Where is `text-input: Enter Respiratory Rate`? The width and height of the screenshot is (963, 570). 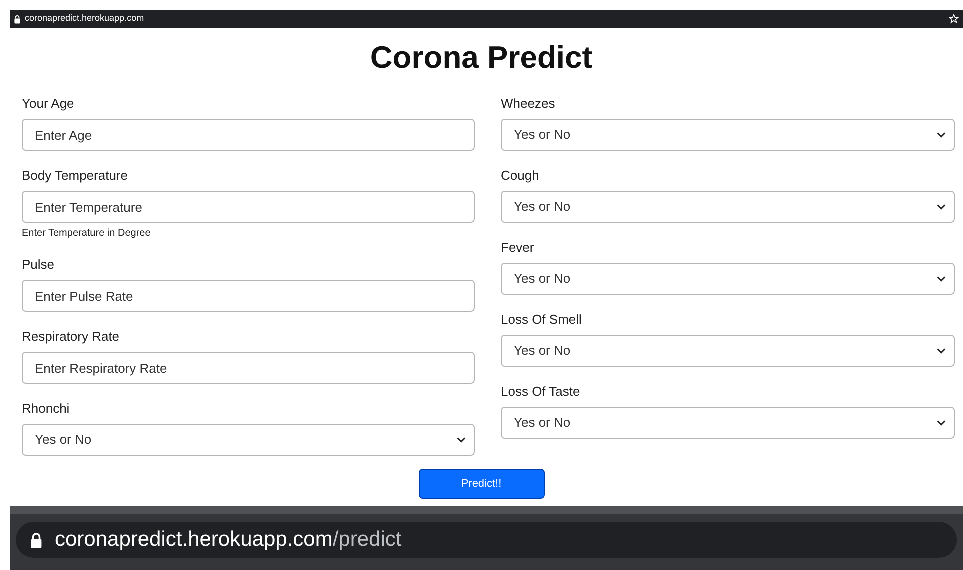
text-input: Enter Respiratory Rate is located at coordinates (248, 368).